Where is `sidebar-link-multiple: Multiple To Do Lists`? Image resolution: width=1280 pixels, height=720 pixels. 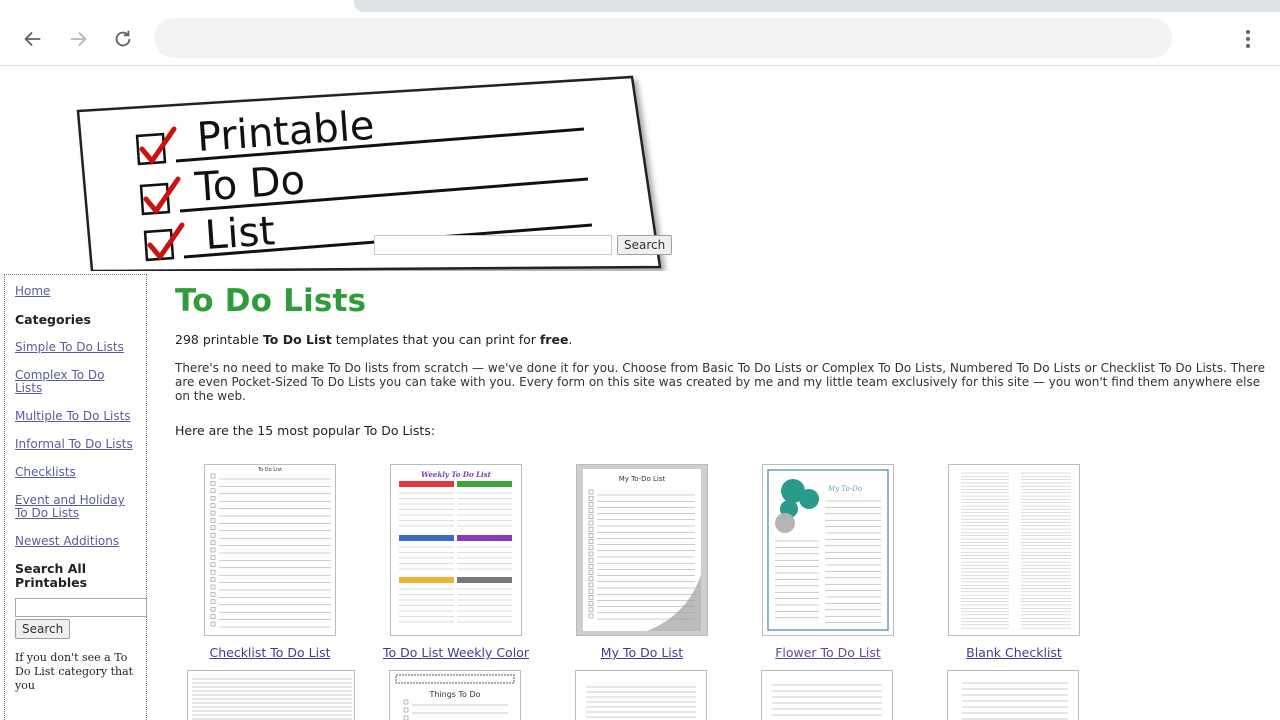
sidebar-link-multiple: Multiple To Do Lists is located at coordinates (75, 416).